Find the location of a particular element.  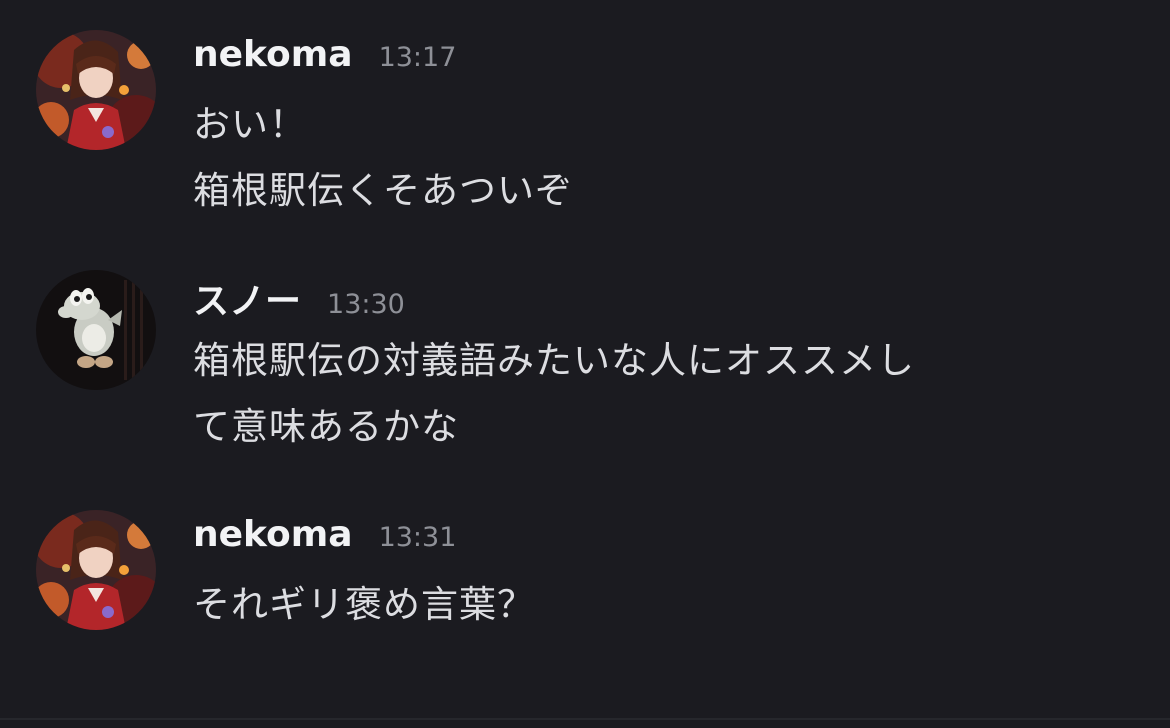

message-text-line: て意味あるかな is located at coordinates (326, 426).